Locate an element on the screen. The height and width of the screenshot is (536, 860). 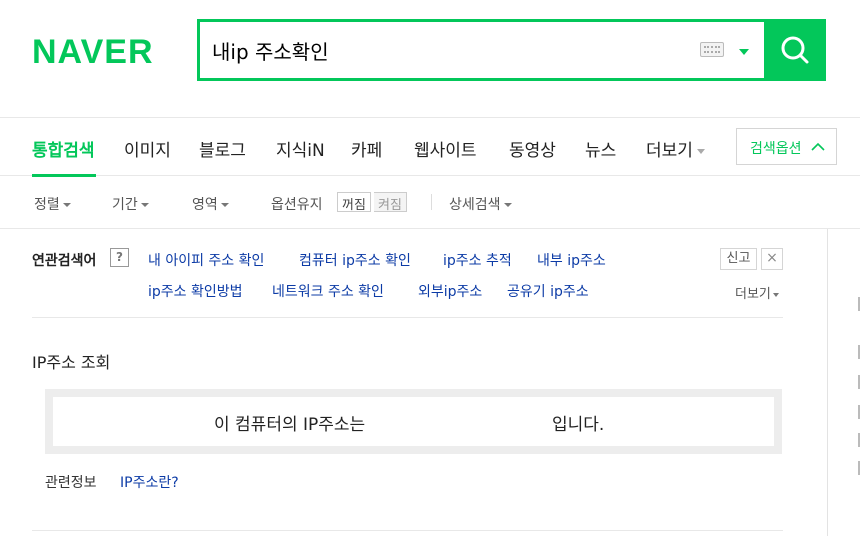
related-search-link: 네트워크 주소 확인 is located at coordinates (328, 291).